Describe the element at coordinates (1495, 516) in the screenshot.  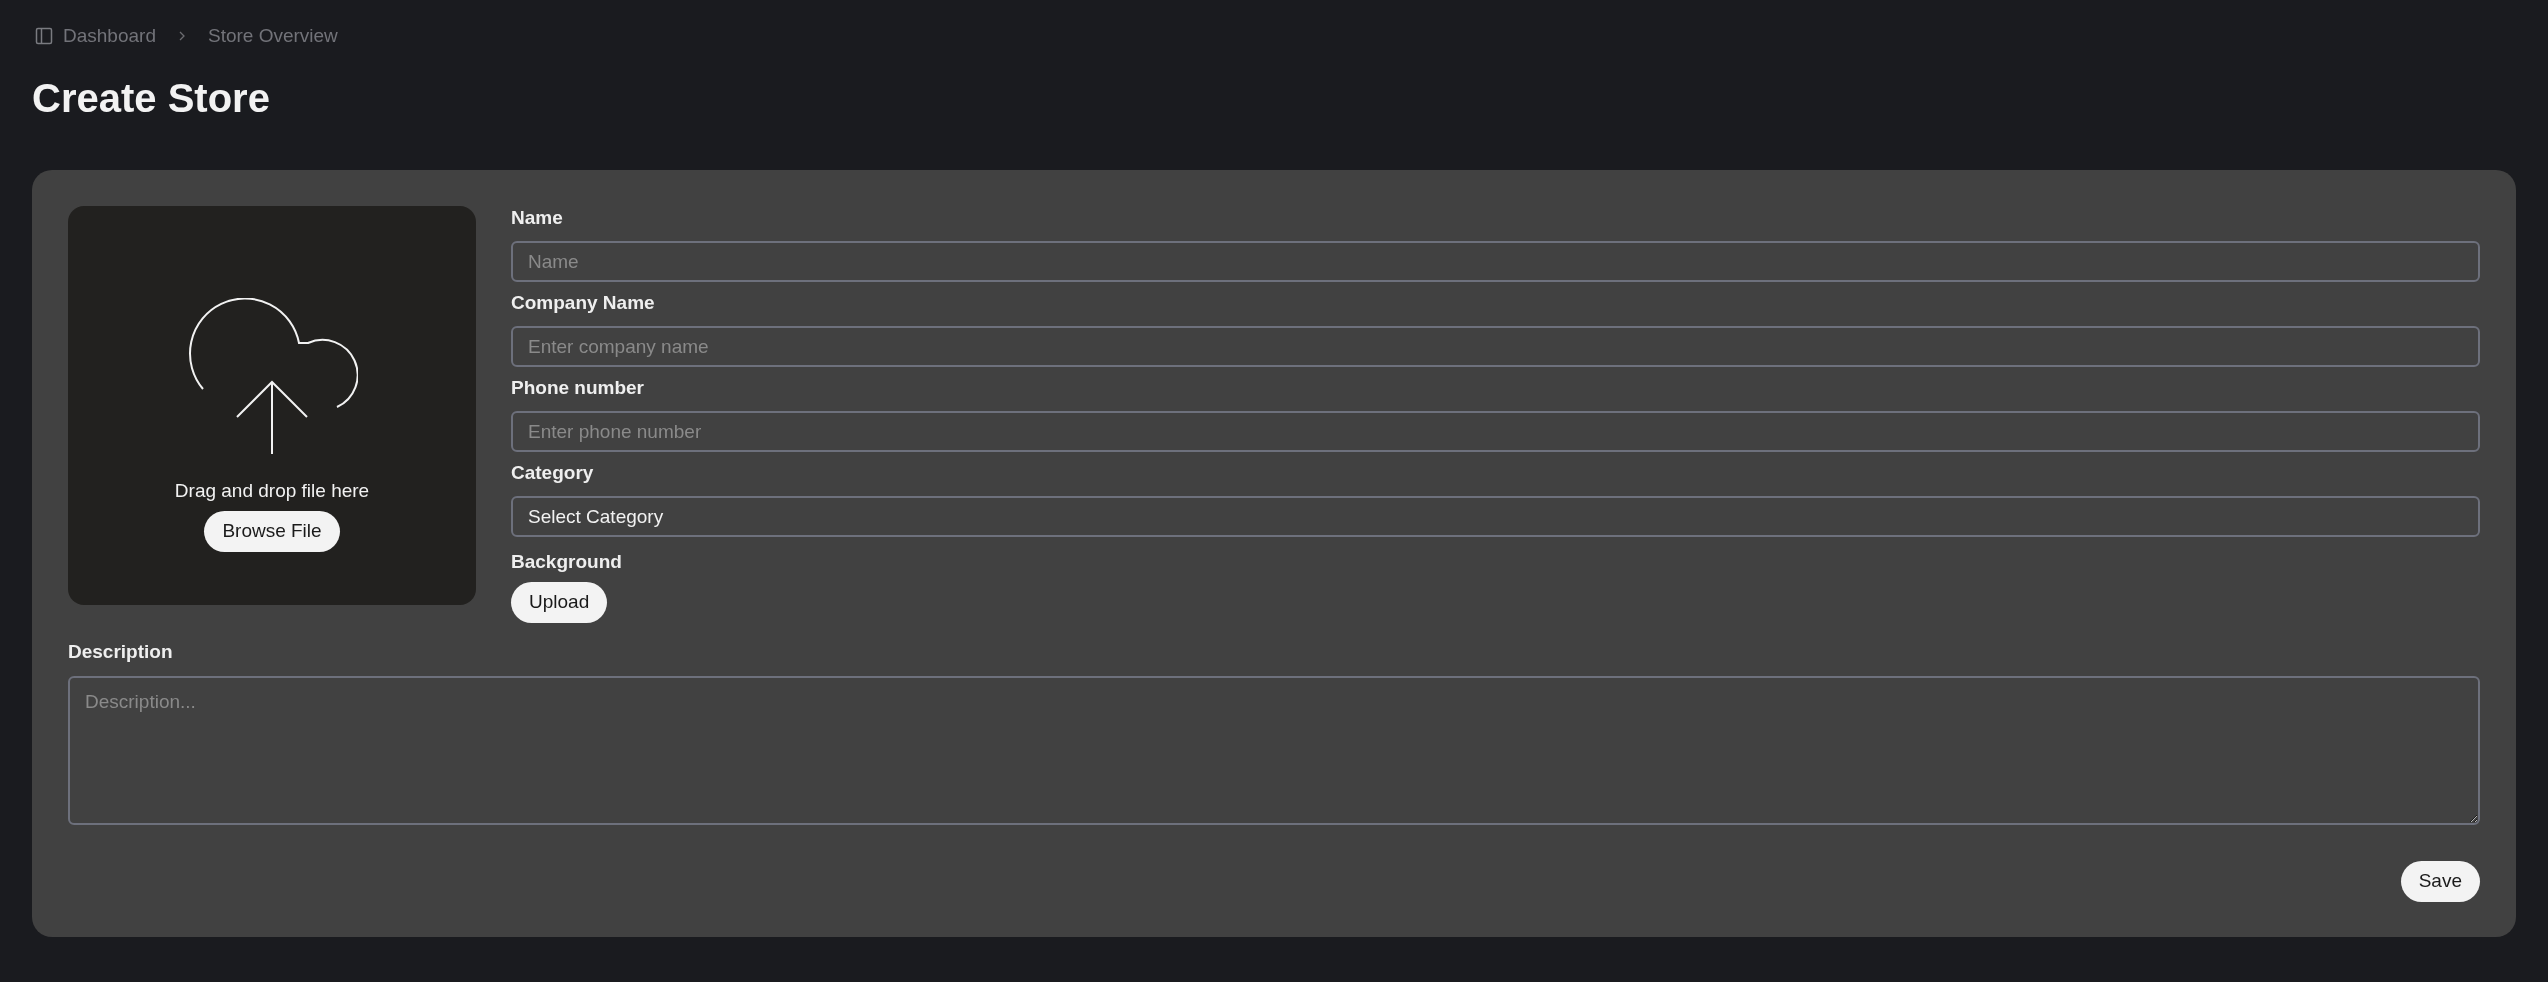
I see `category-dropdown: Select Category` at that location.